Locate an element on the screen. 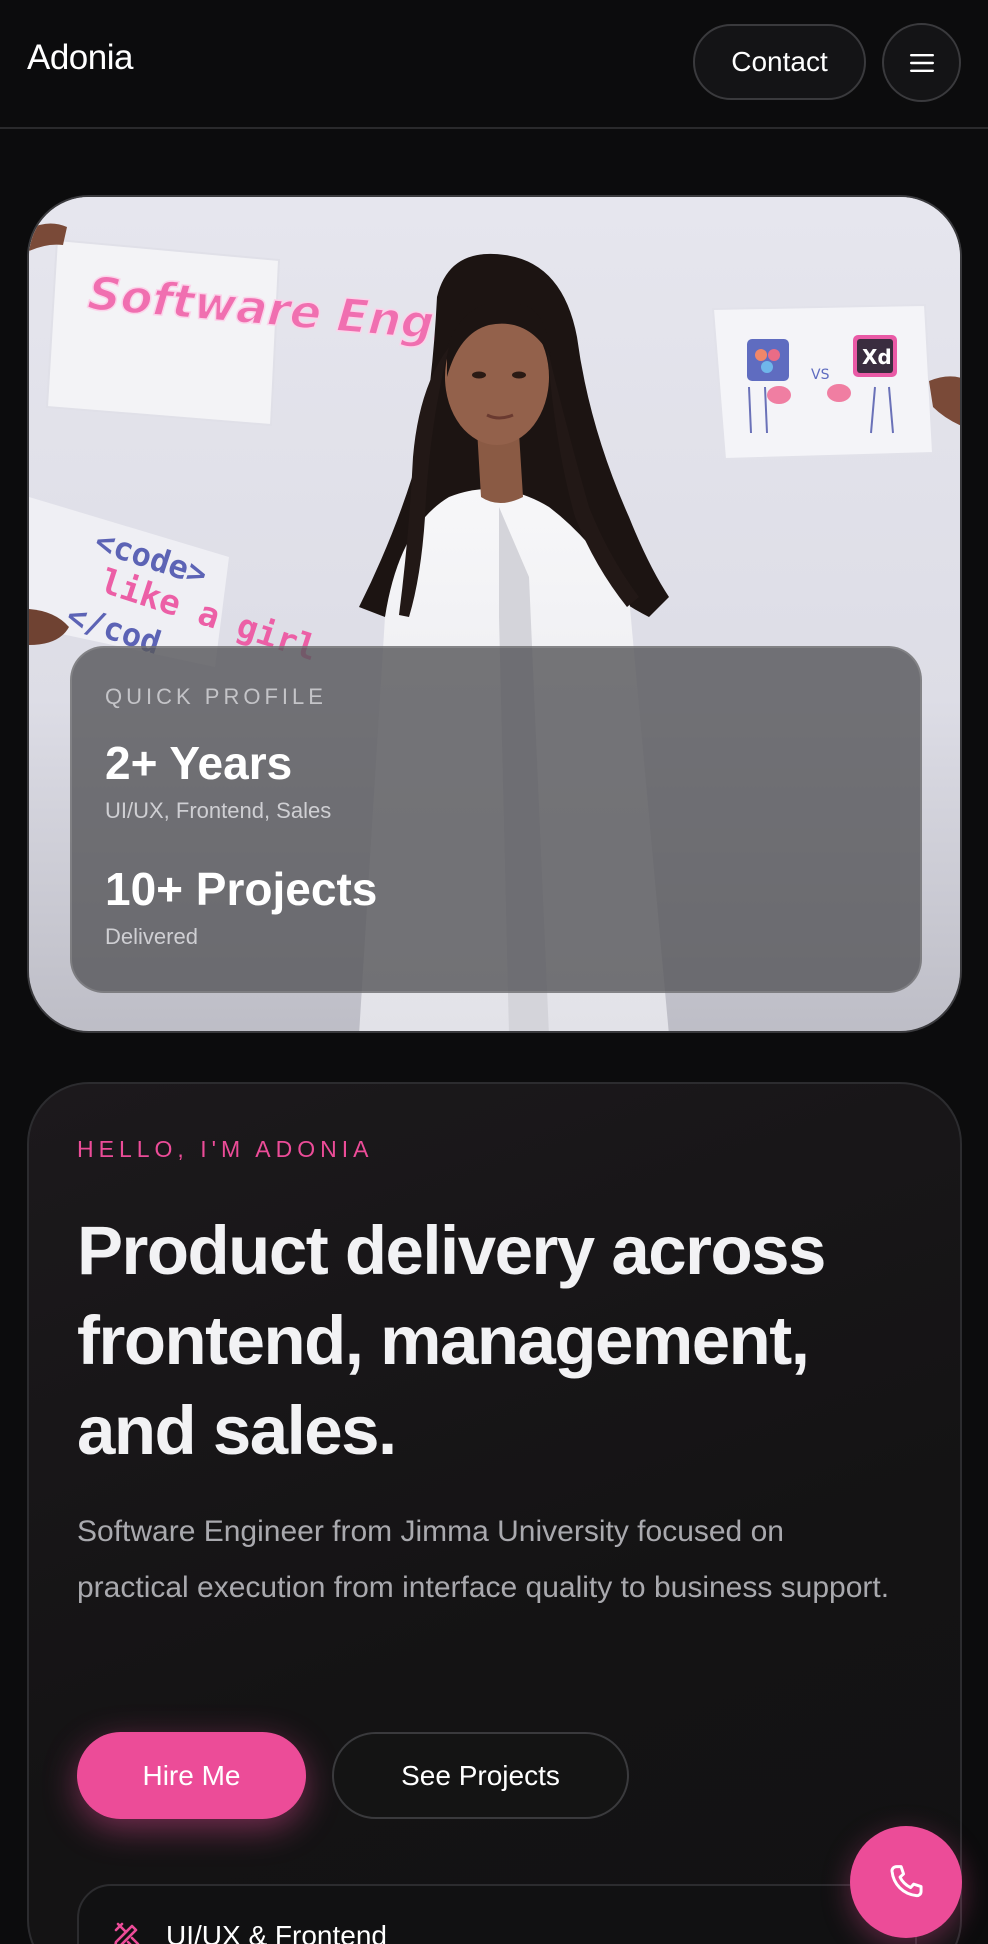 The height and width of the screenshot is (1944, 988). hire-me-button: Hire Me is located at coordinates (191, 1775).